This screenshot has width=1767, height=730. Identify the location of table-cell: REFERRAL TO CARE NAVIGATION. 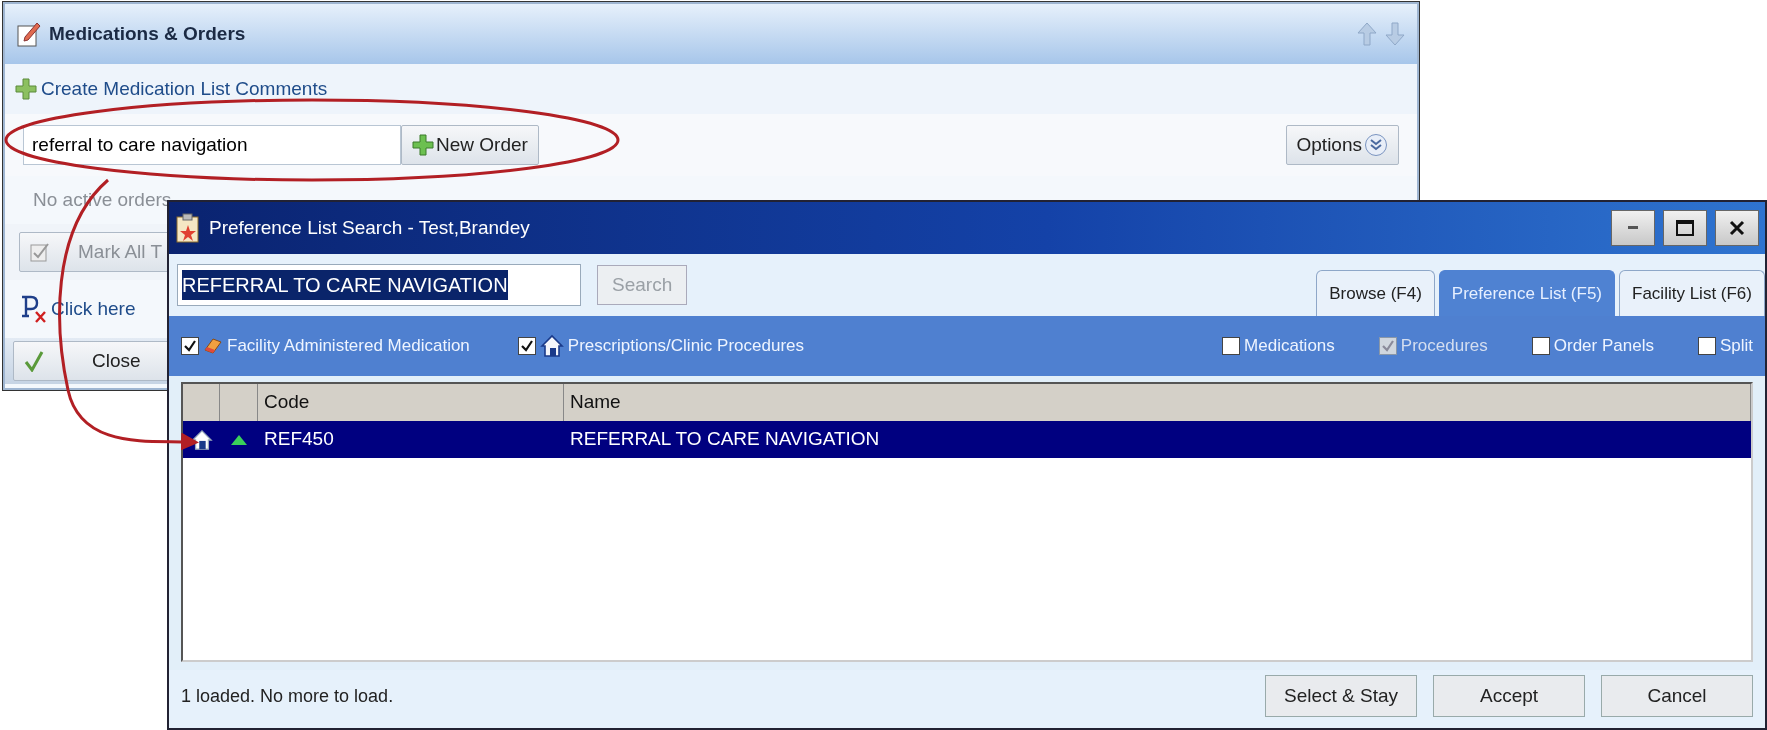
(725, 439).